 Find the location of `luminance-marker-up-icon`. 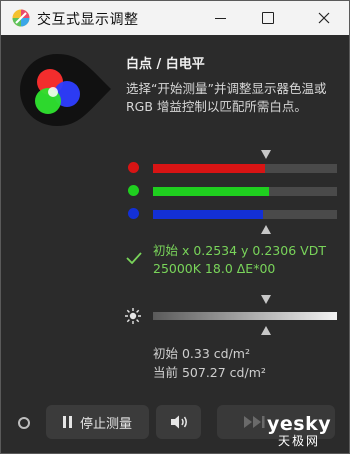

luminance-marker-up-icon is located at coordinates (266, 330).